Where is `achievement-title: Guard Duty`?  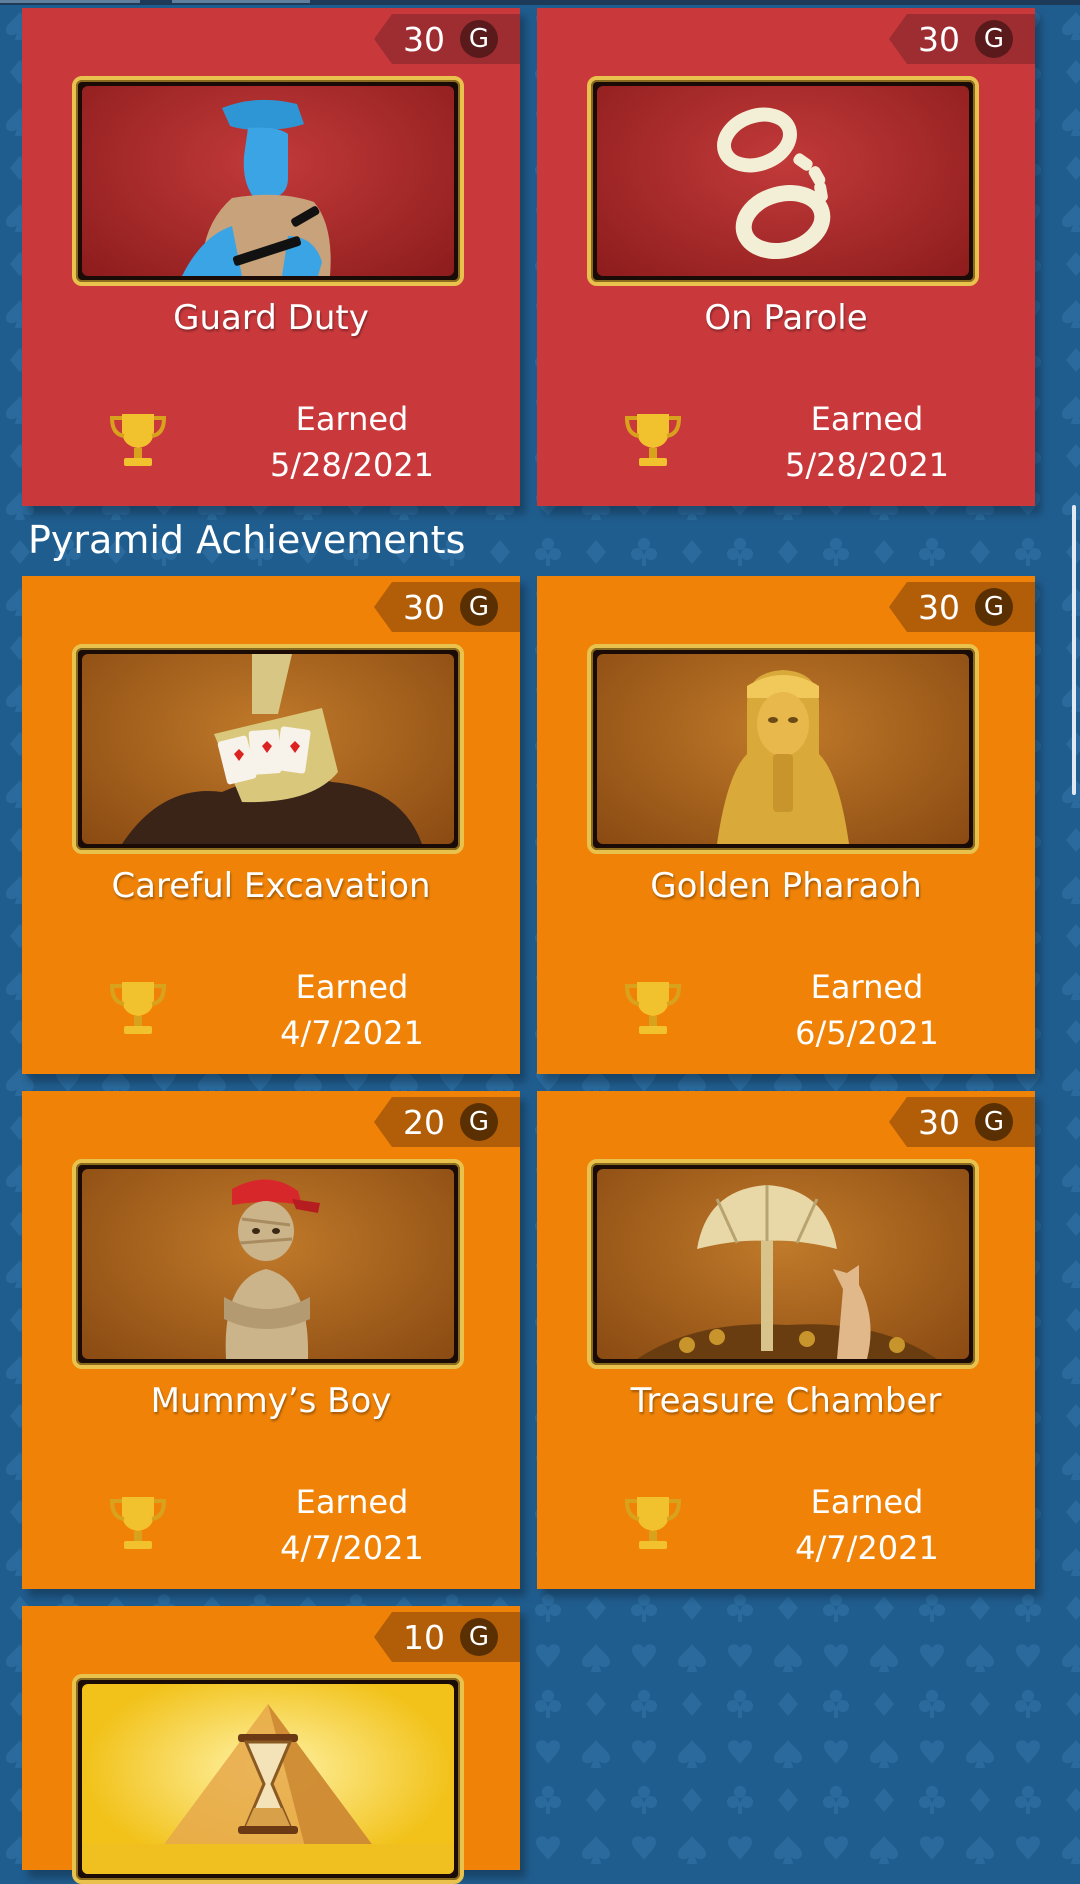
achievement-title: Guard Duty is located at coordinates (271, 318).